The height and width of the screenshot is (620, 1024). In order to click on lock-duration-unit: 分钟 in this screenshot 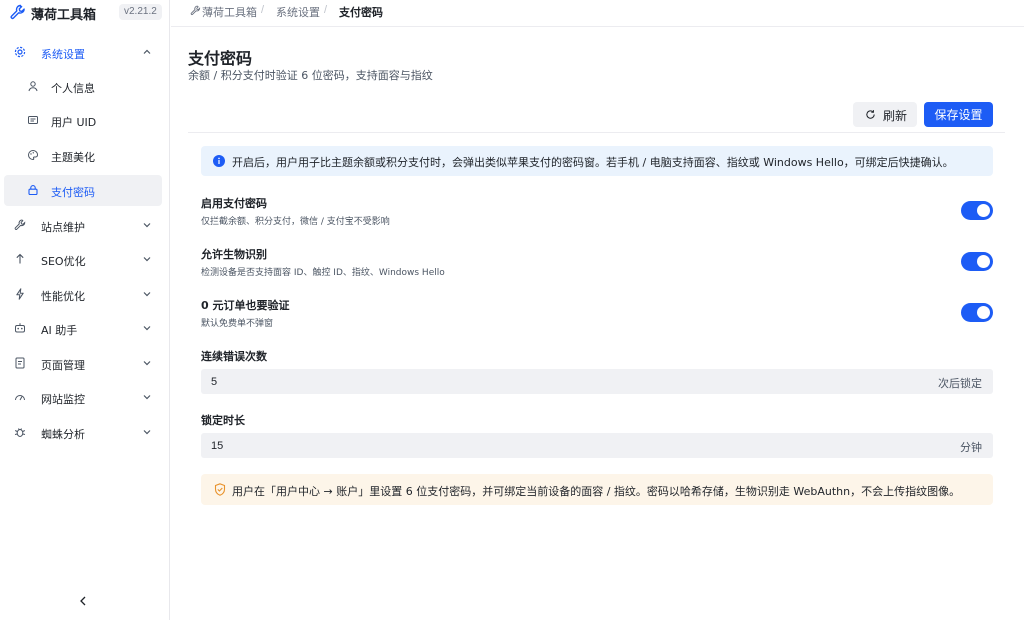, I will do `click(971, 447)`.